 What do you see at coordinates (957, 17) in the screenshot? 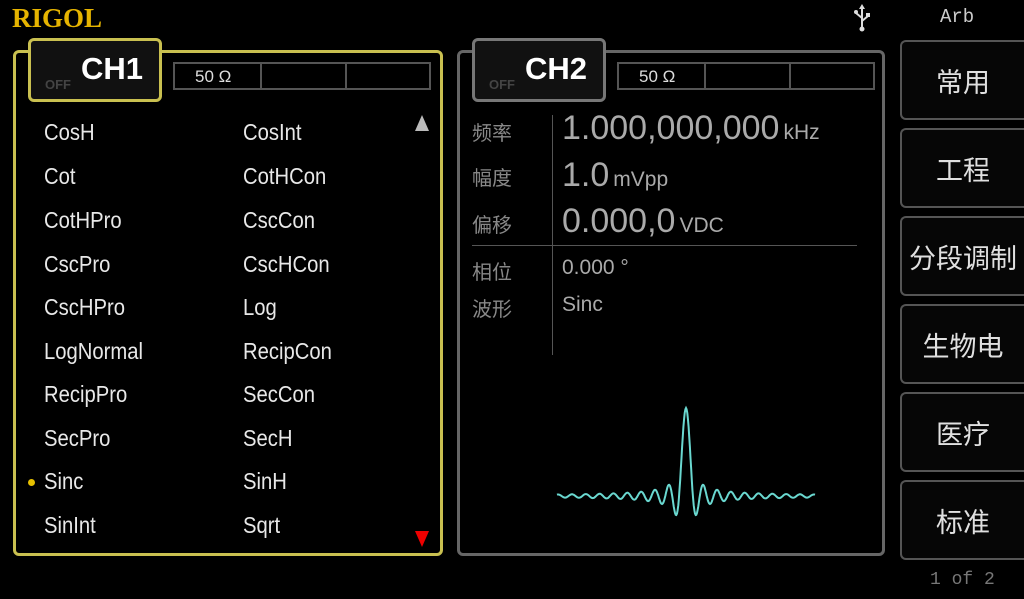
I see `mode-label: Arb` at bounding box center [957, 17].